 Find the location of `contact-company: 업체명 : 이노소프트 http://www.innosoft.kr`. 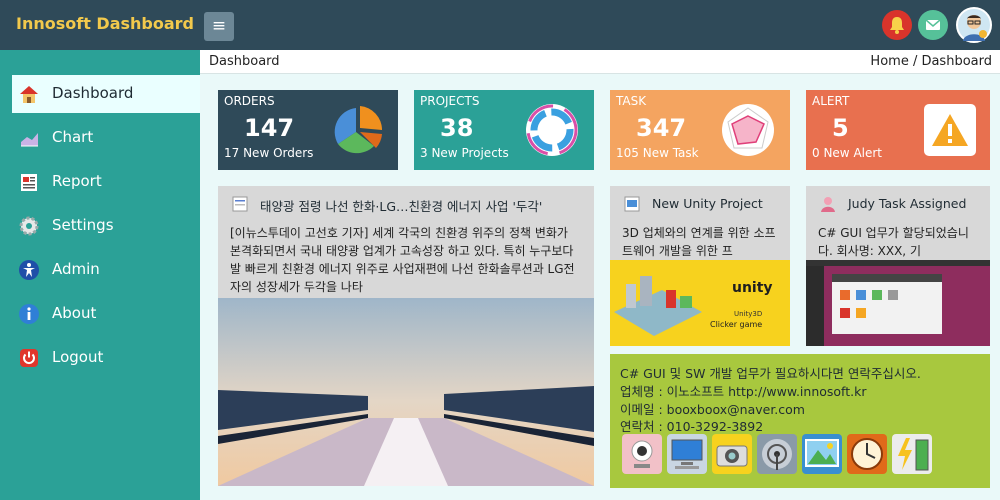

contact-company: 업체명 : 이노소프트 http://www.innosoft.kr is located at coordinates (743, 390).